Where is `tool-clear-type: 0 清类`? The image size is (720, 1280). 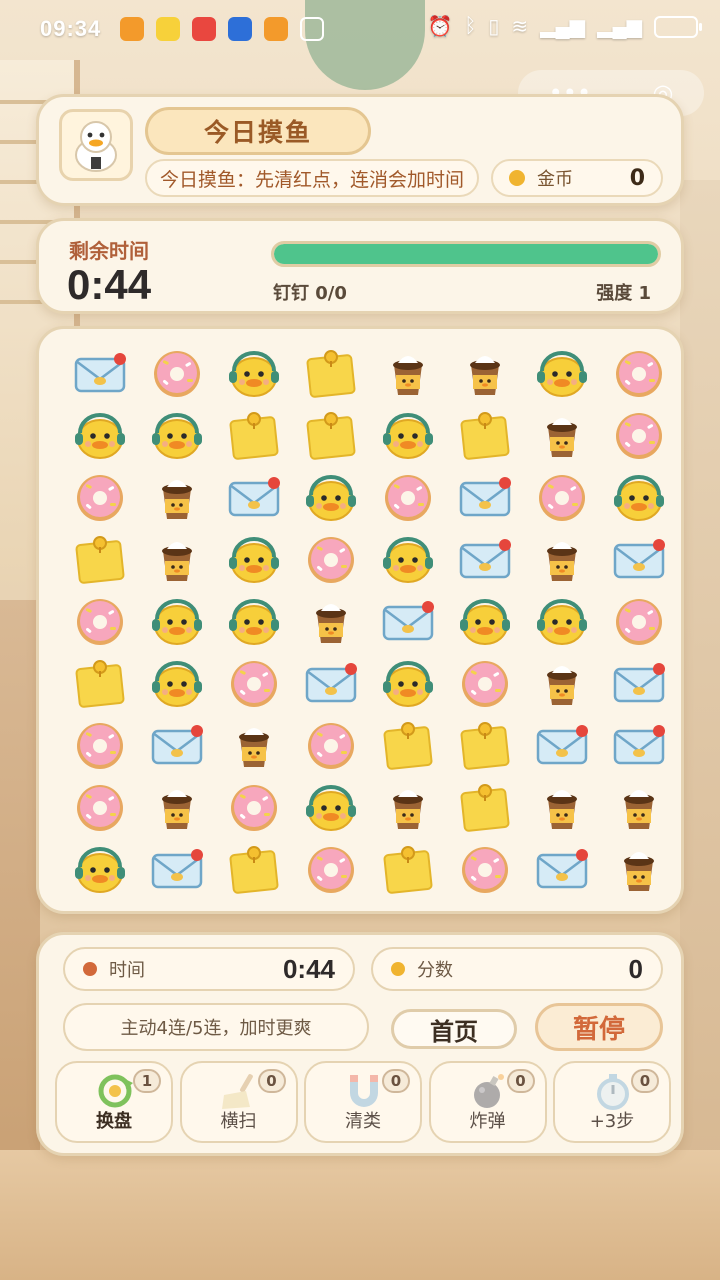
tool-clear-type: 0 清类 is located at coordinates (363, 1102).